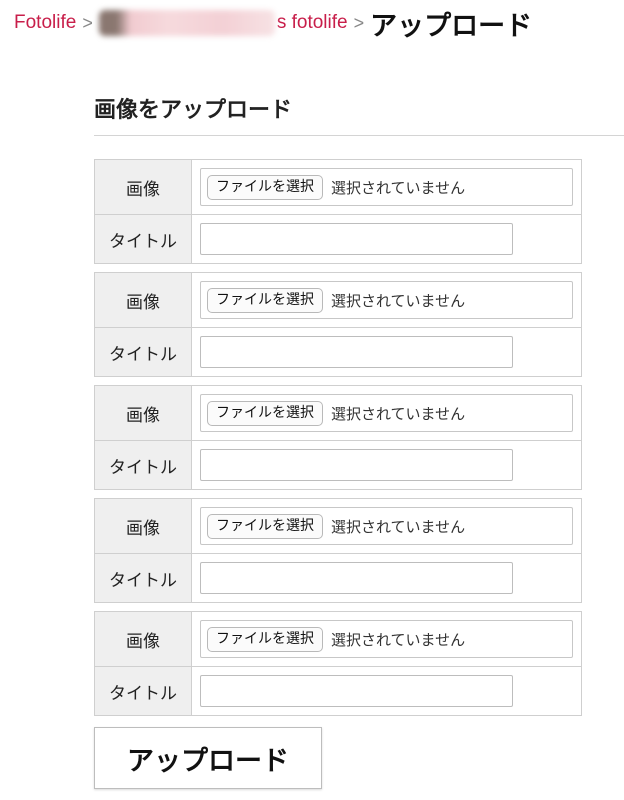  What do you see at coordinates (312, 23) in the screenshot?
I see `breadcrumb-user-suffix: s fotolife` at bounding box center [312, 23].